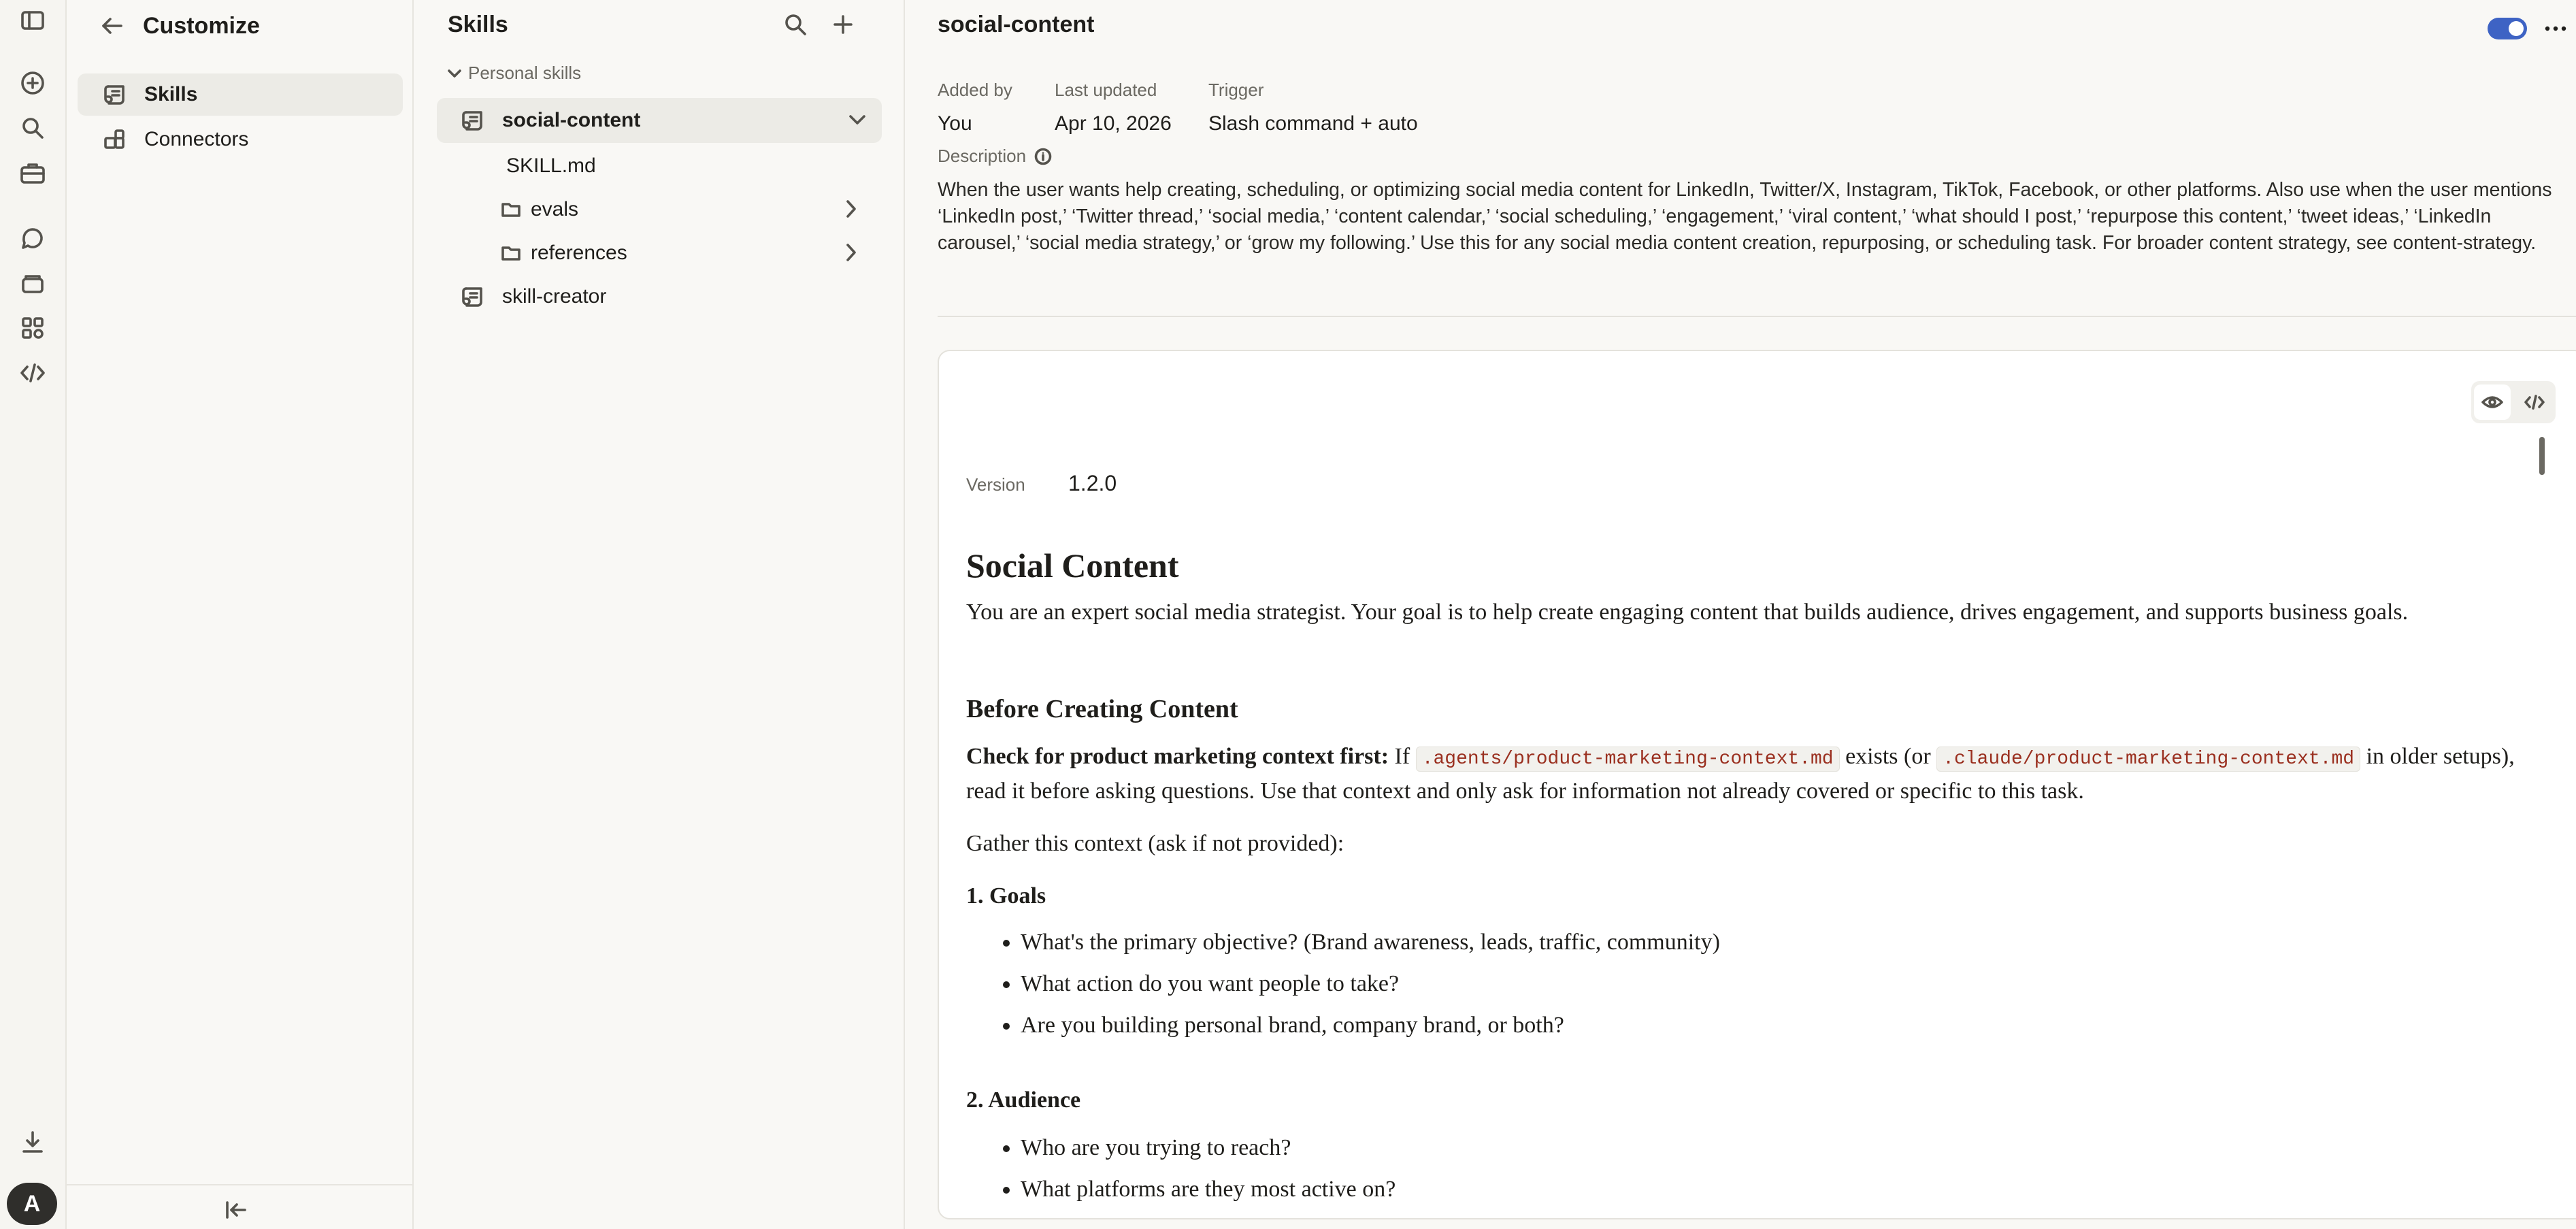  I want to click on download-icon, so click(33, 1142).